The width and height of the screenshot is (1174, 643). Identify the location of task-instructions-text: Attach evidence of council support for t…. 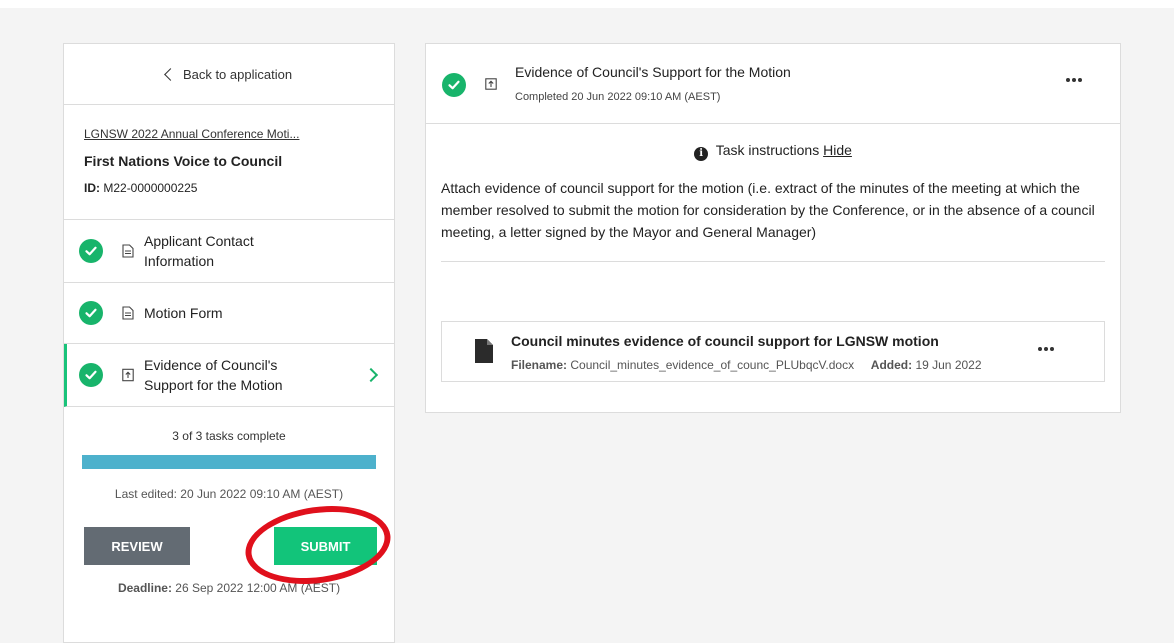
(773, 219).